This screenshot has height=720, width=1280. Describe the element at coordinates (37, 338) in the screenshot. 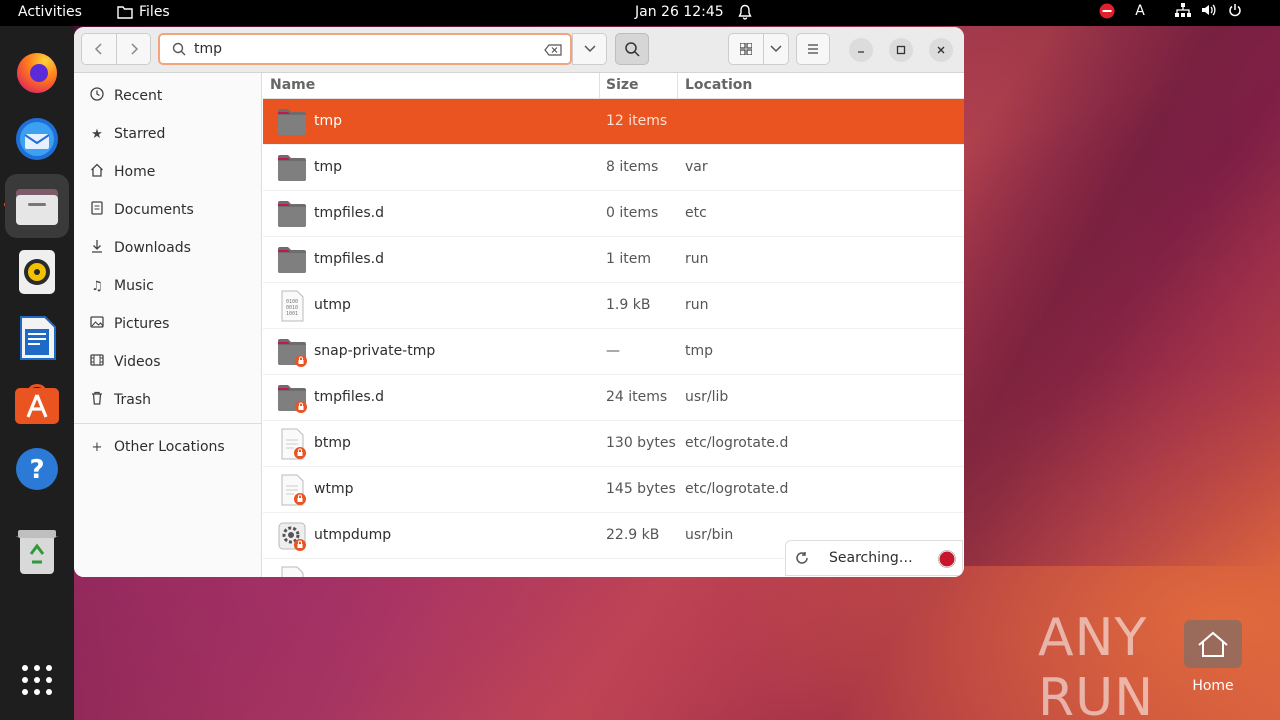

I see `libreoffice-writer-icon` at that location.